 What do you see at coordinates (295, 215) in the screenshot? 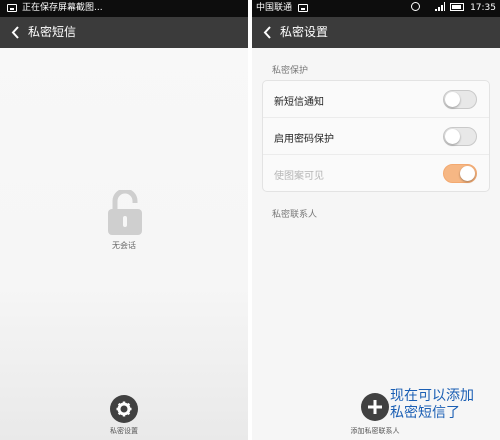
I see `section-header-private-contacts: 私密联系人` at bounding box center [295, 215].